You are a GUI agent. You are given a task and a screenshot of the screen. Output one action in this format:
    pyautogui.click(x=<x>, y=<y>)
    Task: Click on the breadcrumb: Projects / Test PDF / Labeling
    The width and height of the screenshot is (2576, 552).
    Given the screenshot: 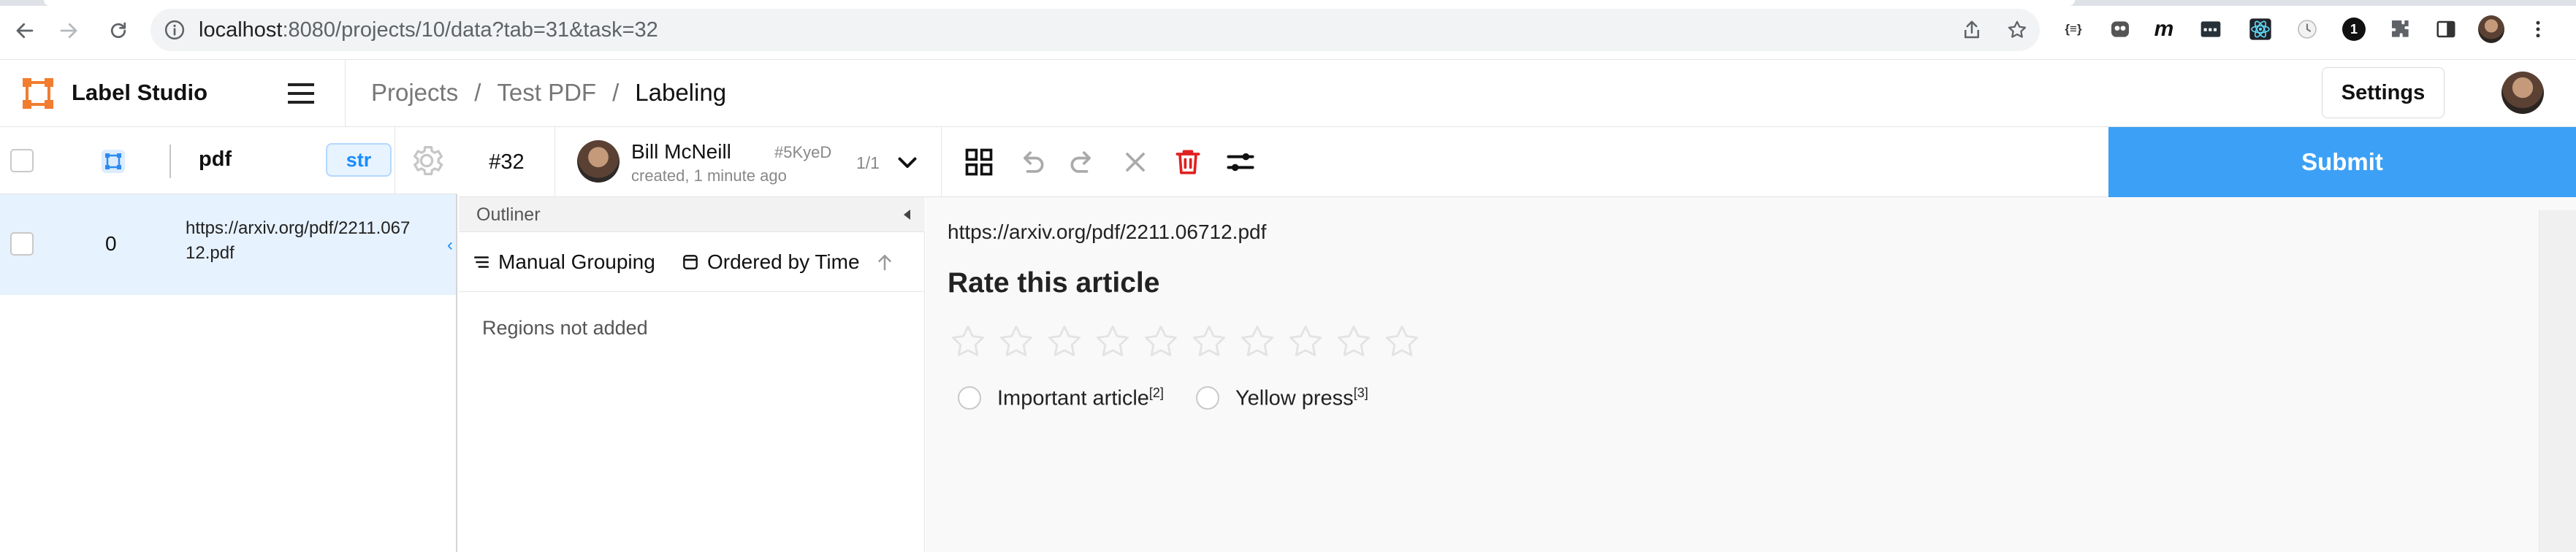 What is the action you would take?
    pyautogui.click(x=548, y=93)
    